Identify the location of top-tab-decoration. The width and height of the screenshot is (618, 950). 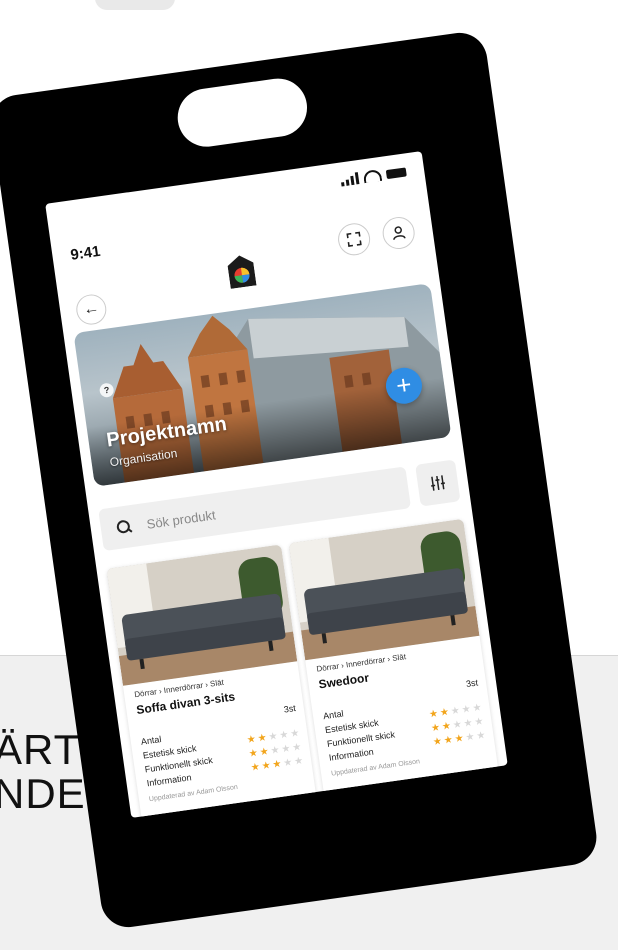
(135, 5).